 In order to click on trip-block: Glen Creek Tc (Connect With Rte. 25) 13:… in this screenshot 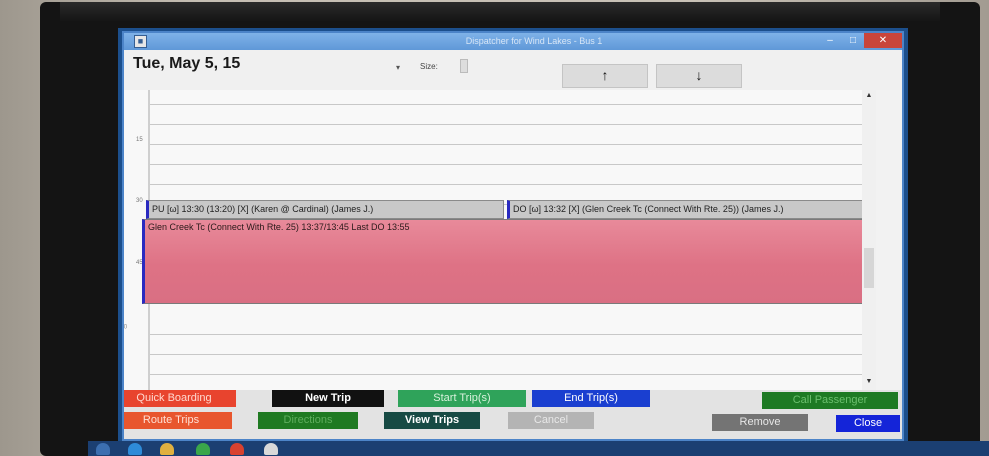, I will do `click(503, 261)`.